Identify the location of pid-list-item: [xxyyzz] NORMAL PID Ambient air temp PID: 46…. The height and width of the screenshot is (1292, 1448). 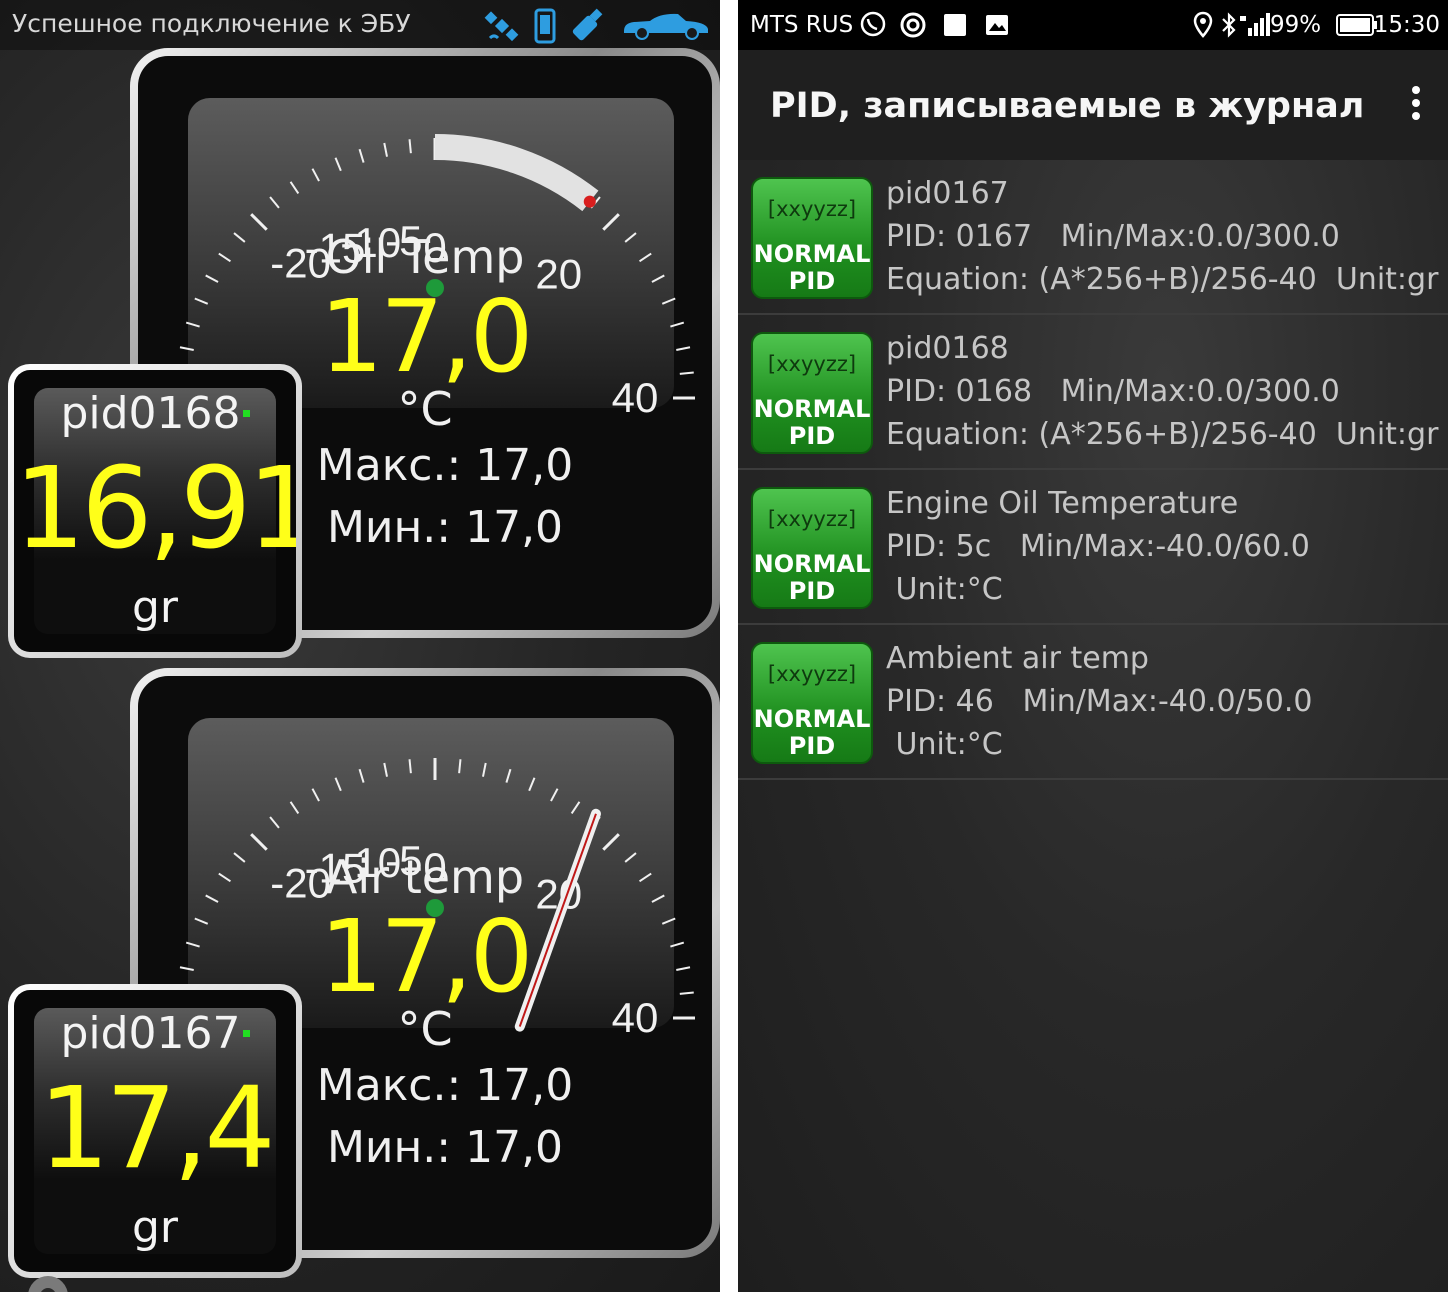
(1093, 702).